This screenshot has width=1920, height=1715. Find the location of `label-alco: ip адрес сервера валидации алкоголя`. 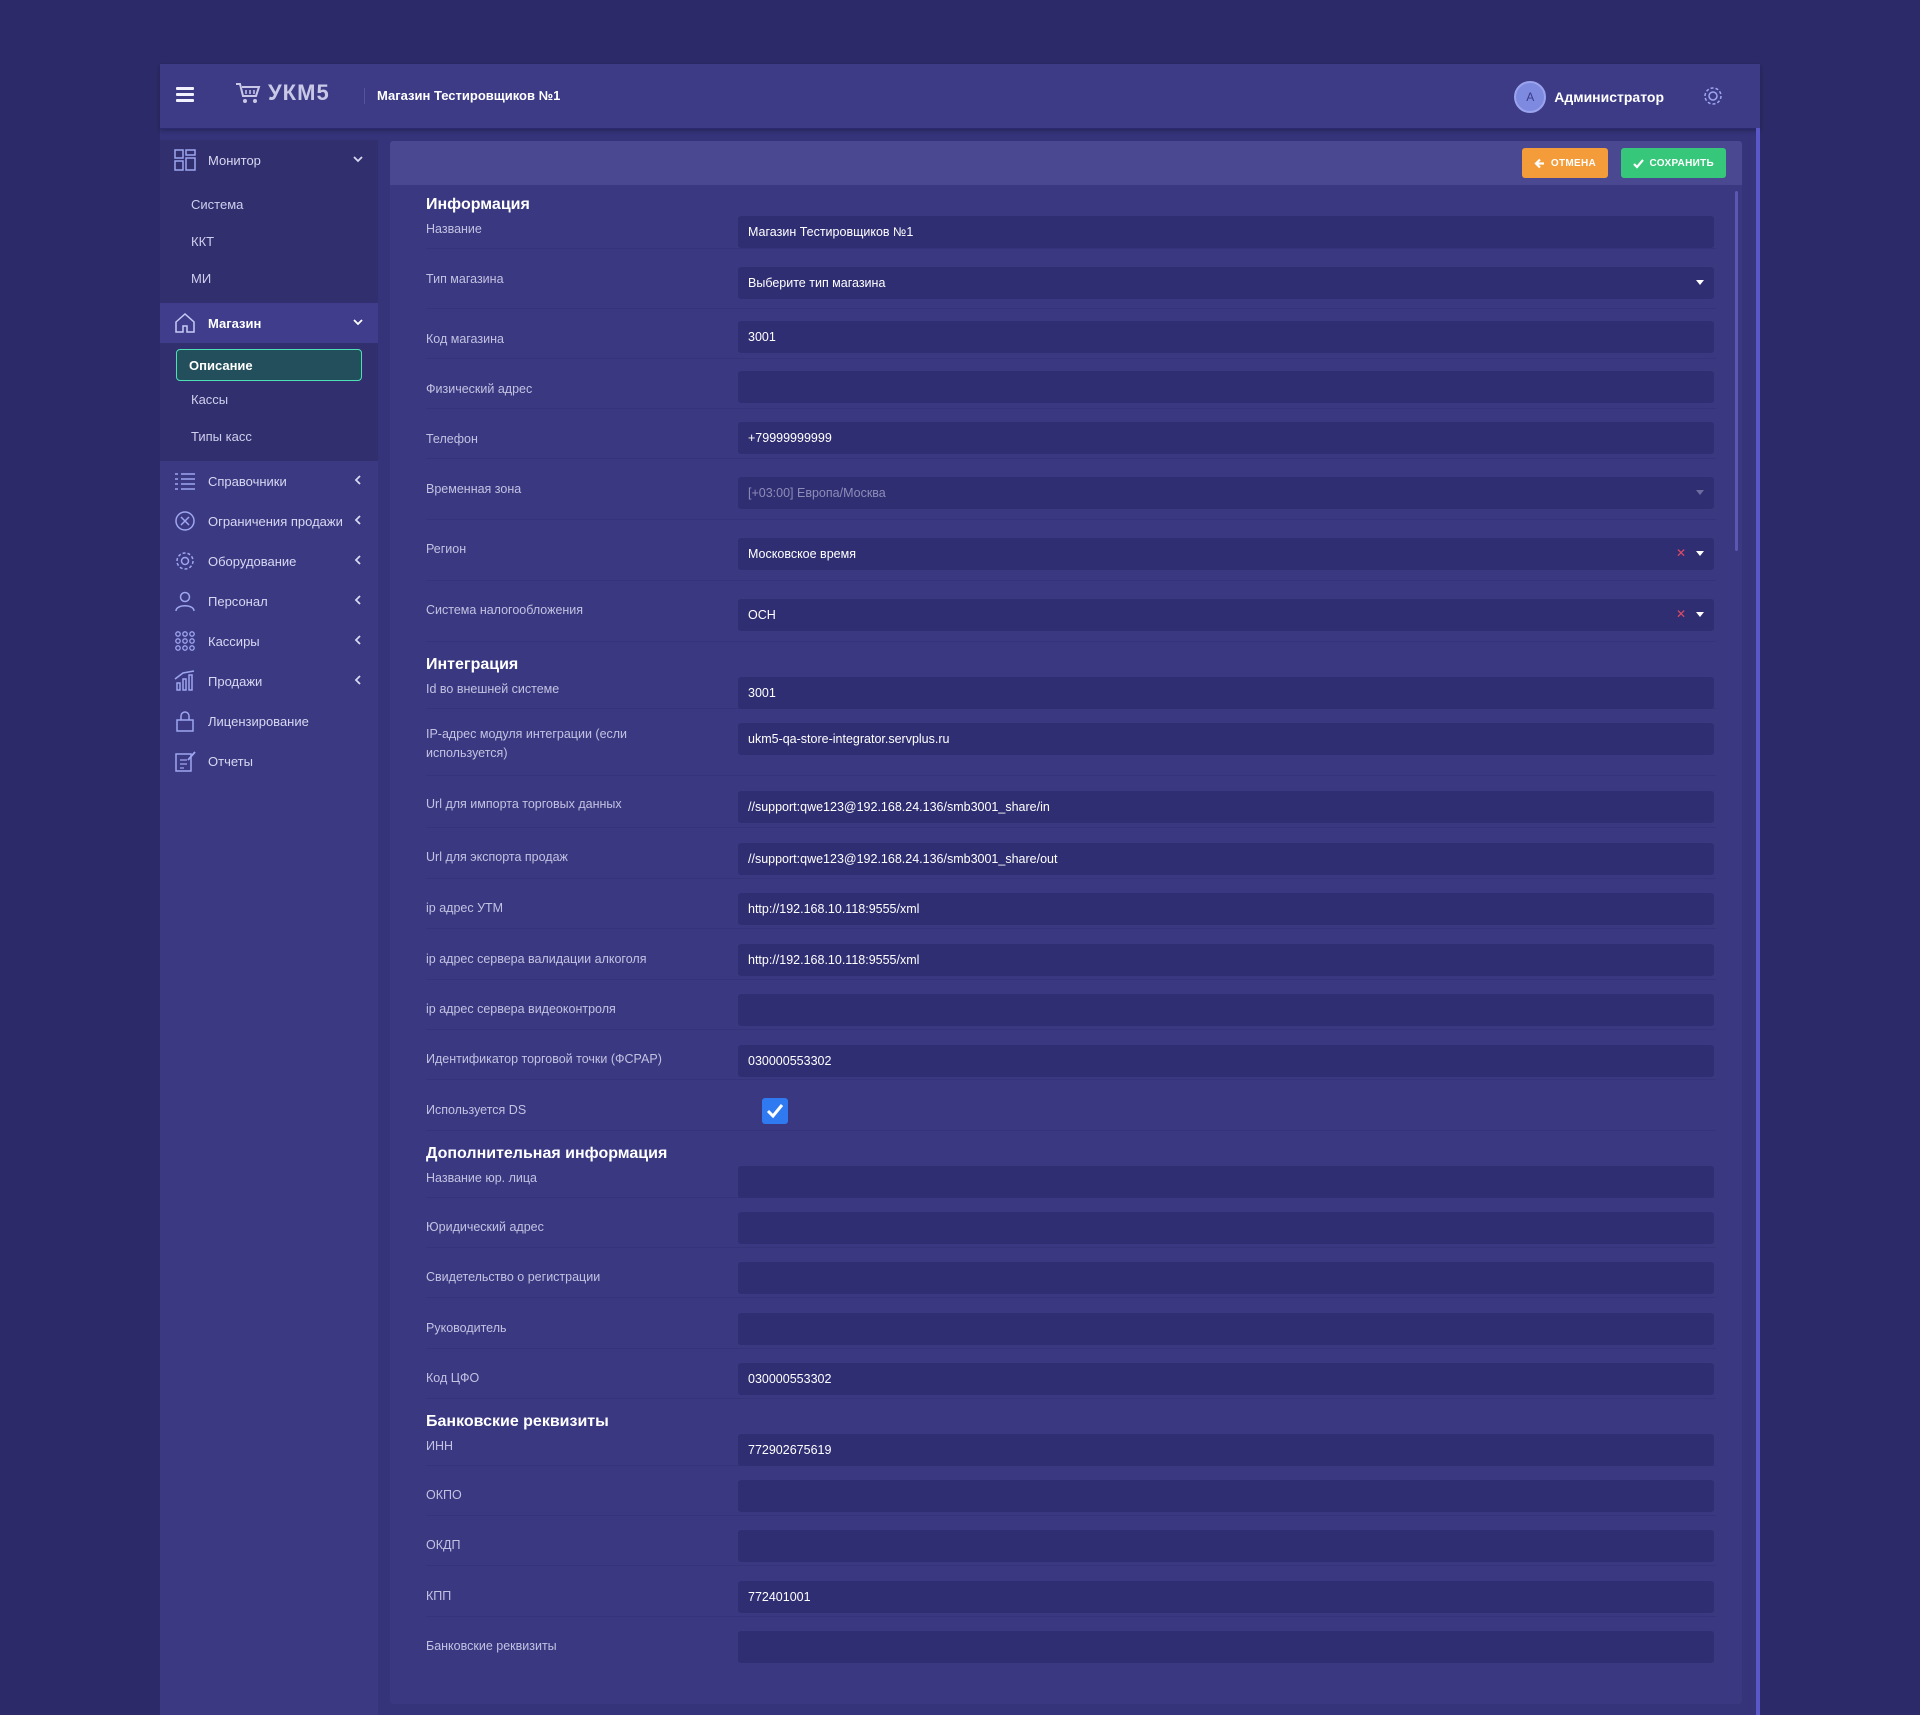

label-alco: ip адрес сервера валидации алкоголя is located at coordinates (536, 959).